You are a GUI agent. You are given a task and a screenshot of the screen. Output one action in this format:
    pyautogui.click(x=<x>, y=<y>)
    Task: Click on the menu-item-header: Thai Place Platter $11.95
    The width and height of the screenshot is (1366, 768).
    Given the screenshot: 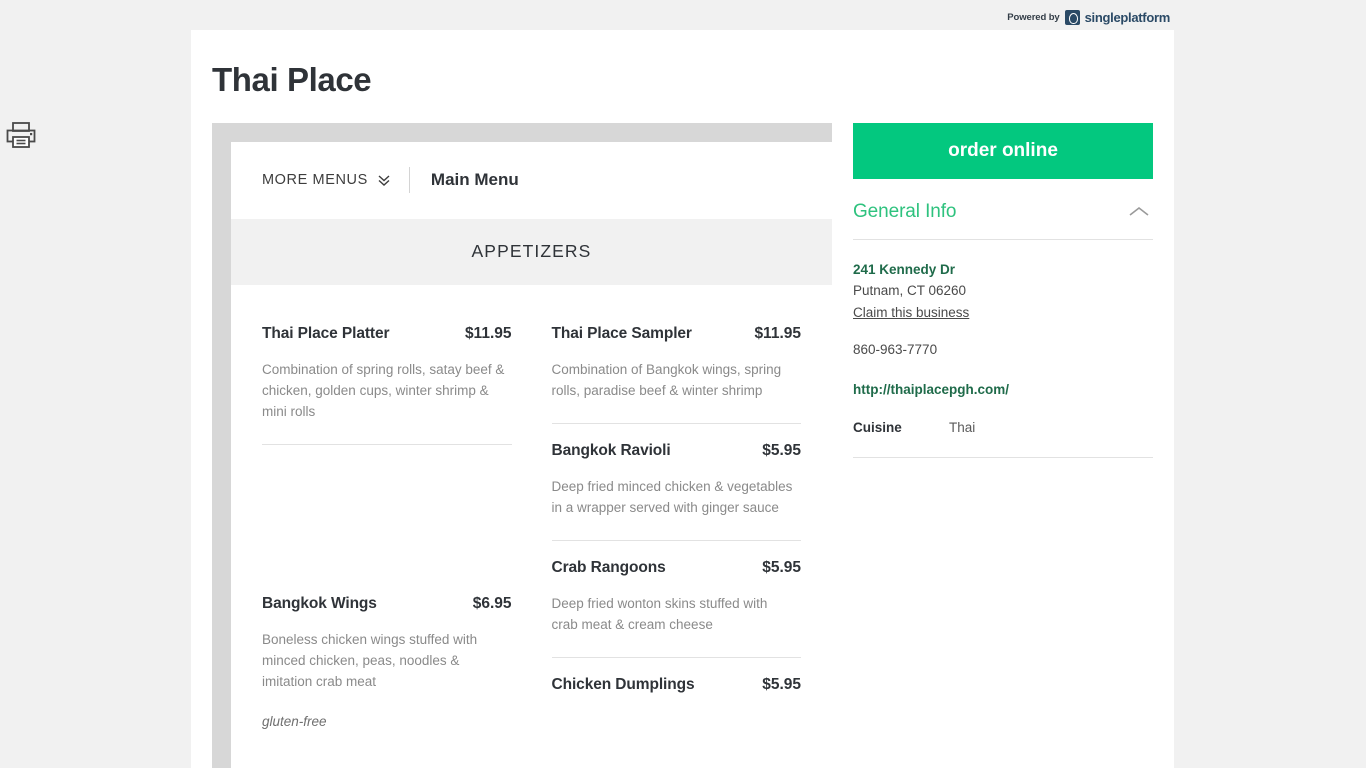 What is the action you would take?
    pyautogui.click(x=387, y=334)
    